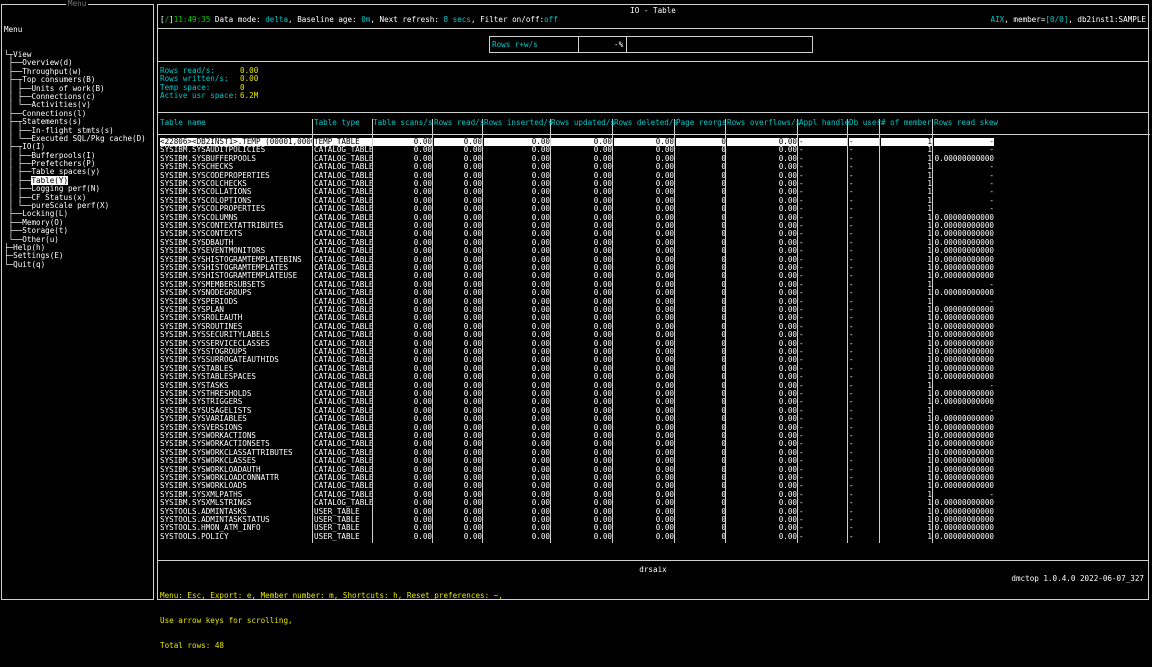 The height and width of the screenshot is (667, 1152). Describe the element at coordinates (583, 123) in the screenshot. I see `column-header: Rows updated/s` at that location.